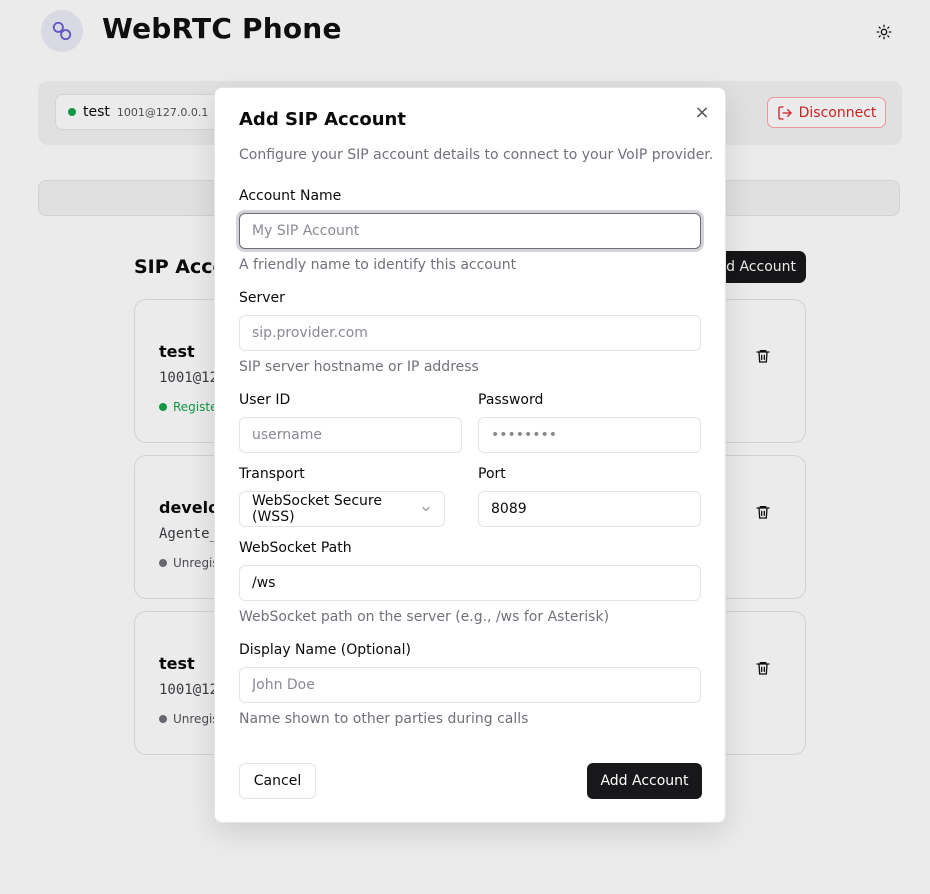 This screenshot has width=930, height=894. What do you see at coordinates (262, 298) in the screenshot?
I see `server-label: Server` at bounding box center [262, 298].